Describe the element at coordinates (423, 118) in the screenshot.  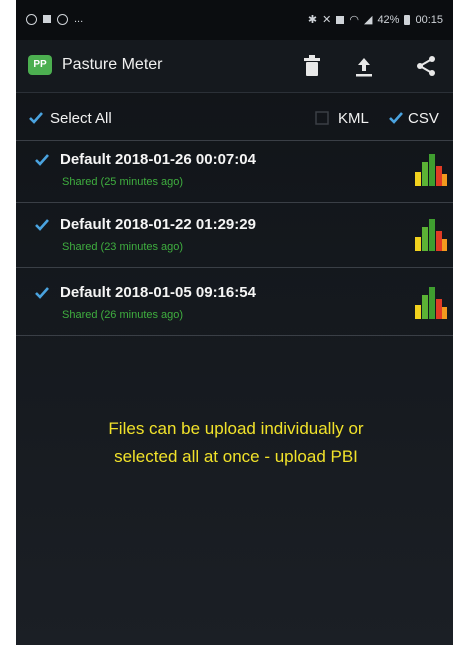
I see `csv-label: CSV` at that location.